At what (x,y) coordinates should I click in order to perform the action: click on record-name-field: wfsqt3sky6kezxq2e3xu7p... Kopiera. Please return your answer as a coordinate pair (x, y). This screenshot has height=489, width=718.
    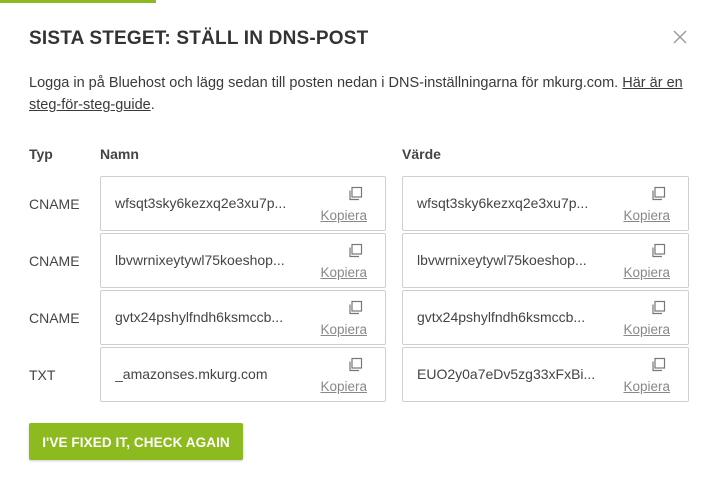
    Looking at the image, I should click on (243, 203).